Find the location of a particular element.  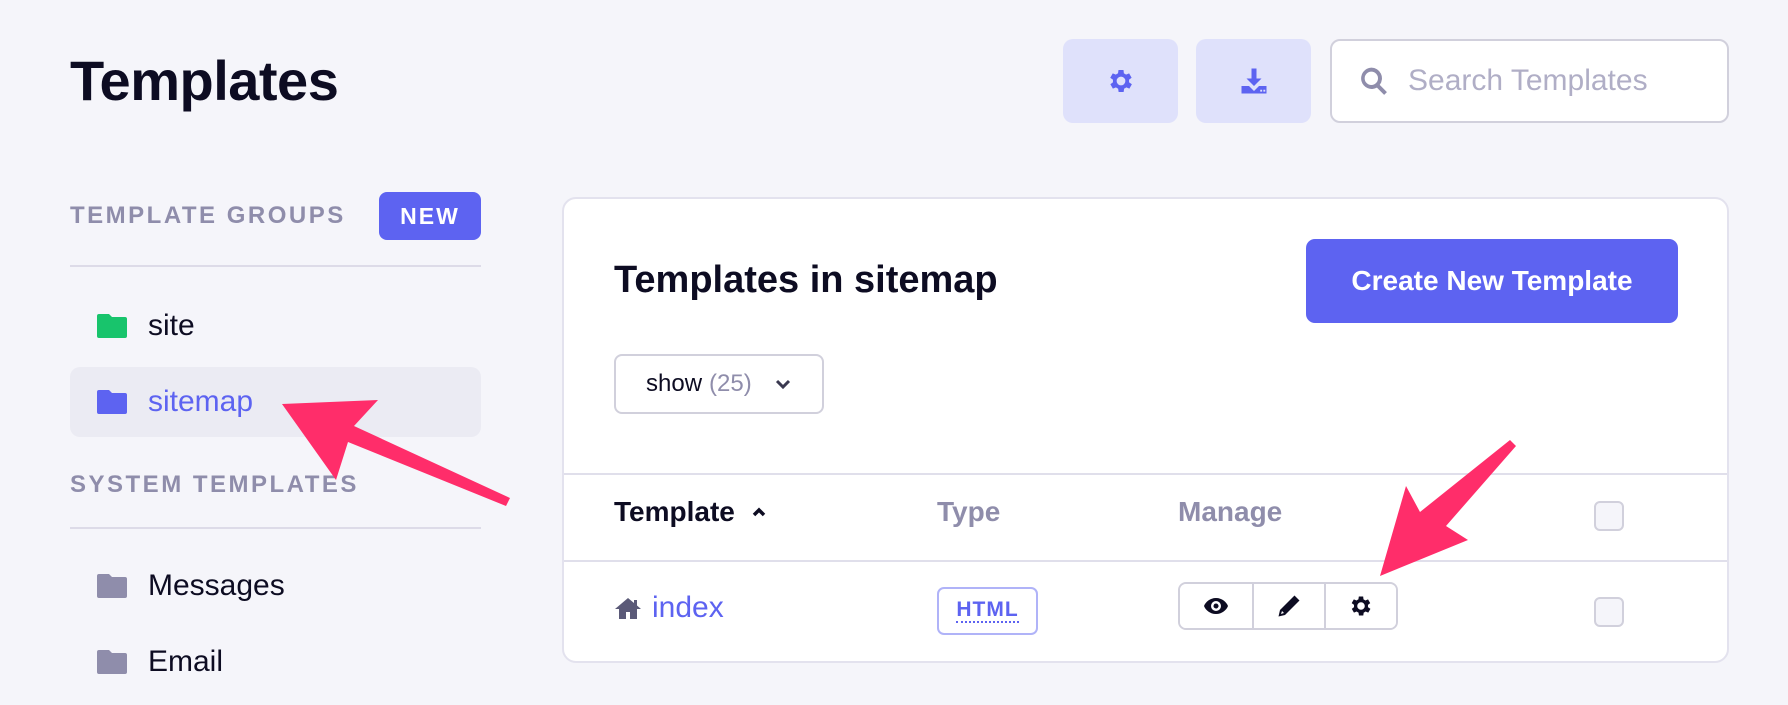

edit-button is located at coordinates (1288, 606).